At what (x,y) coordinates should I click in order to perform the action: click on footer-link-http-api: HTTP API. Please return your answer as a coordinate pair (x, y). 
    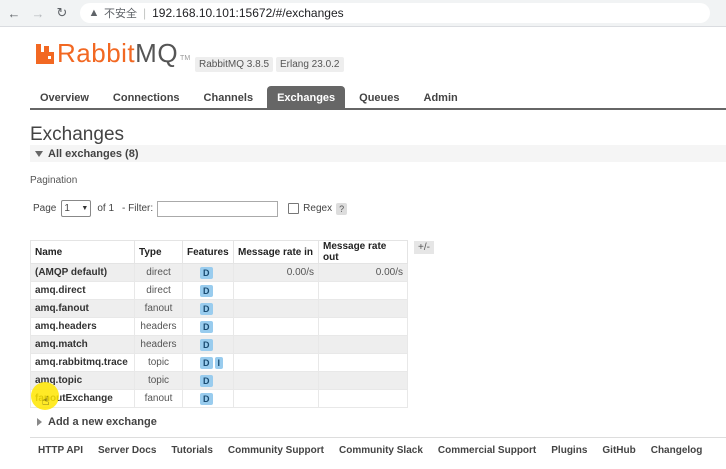
    Looking at the image, I should click on (60, 450).